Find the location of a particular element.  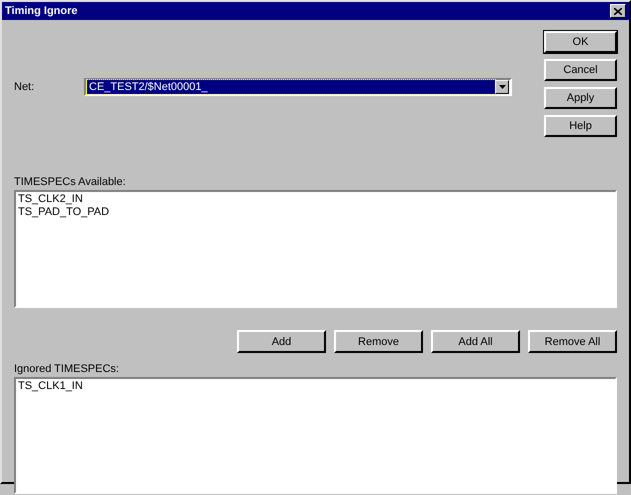

move-button: Remove is located at coordinates (378, 341).